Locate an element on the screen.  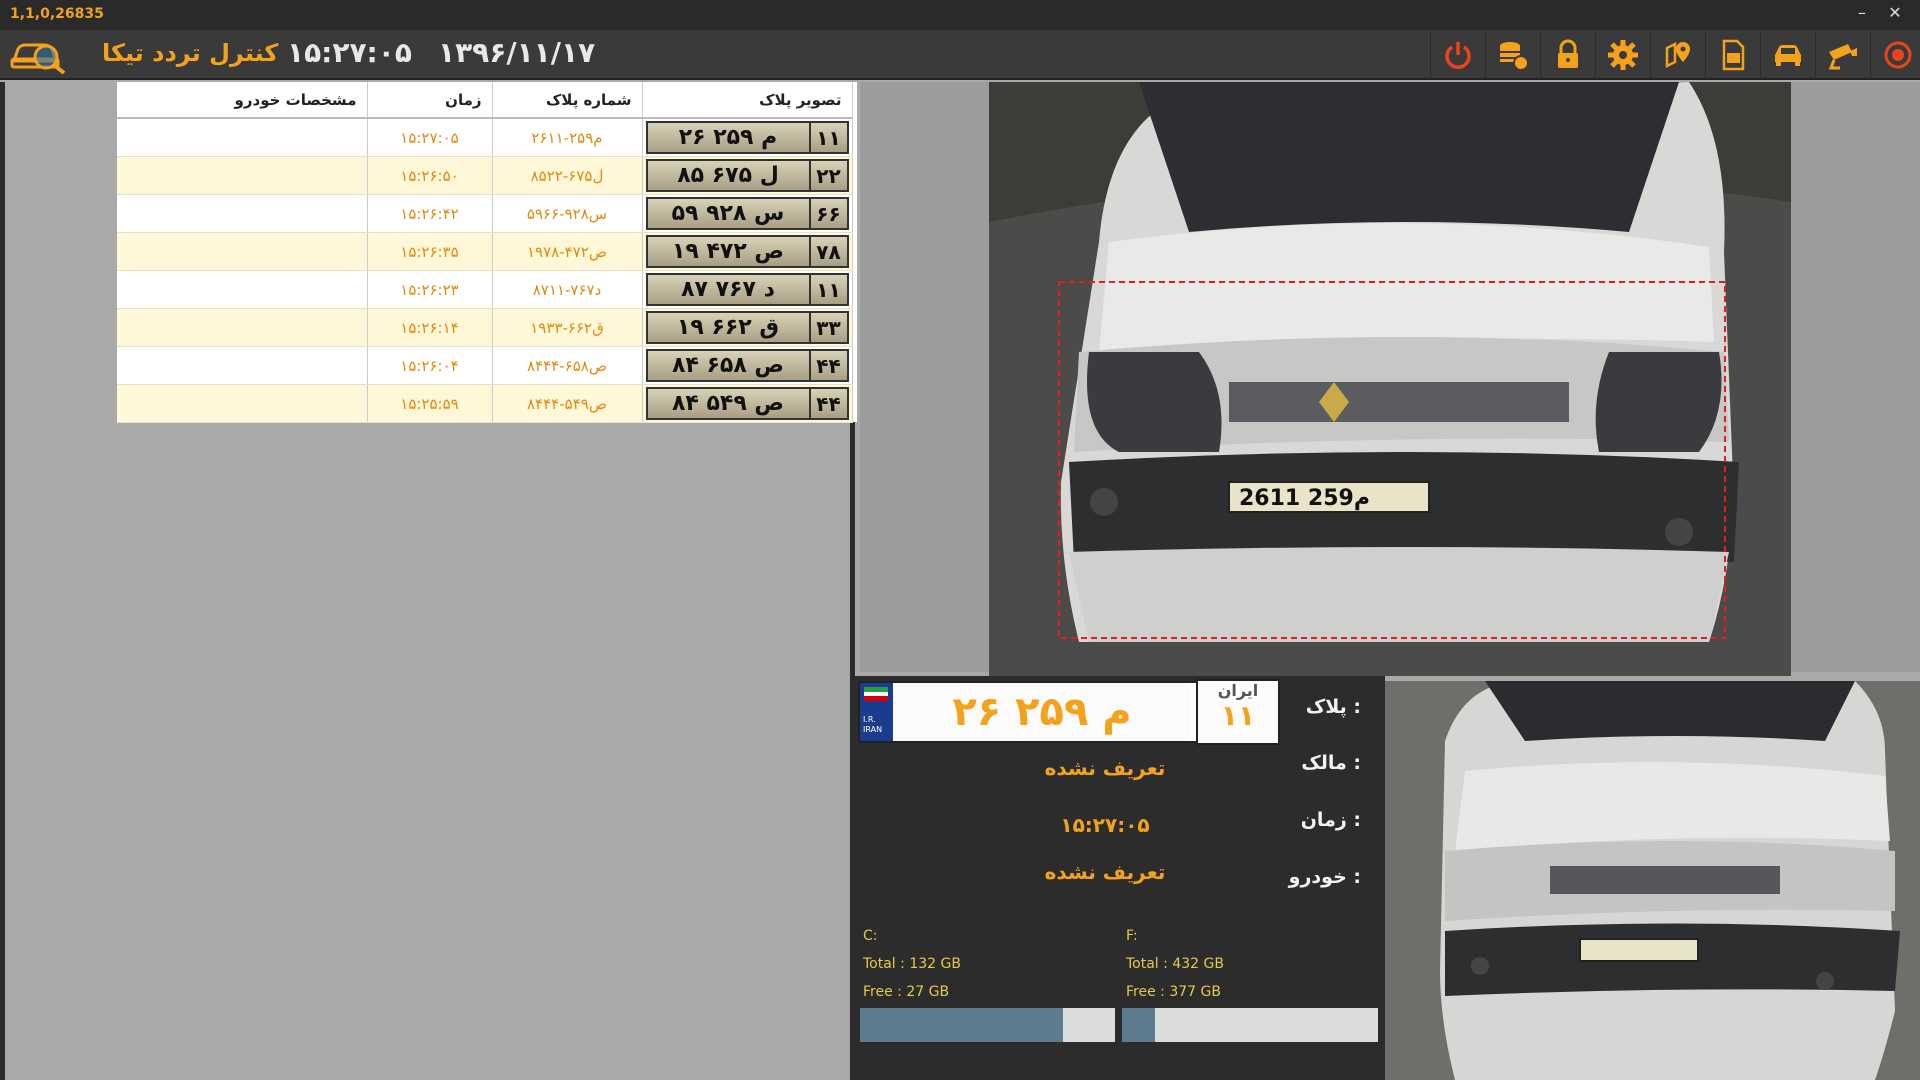
plate-thumbnail: ۸۴ ص ۵۴۹ ۴۴ is located at coordinates (747, 403).